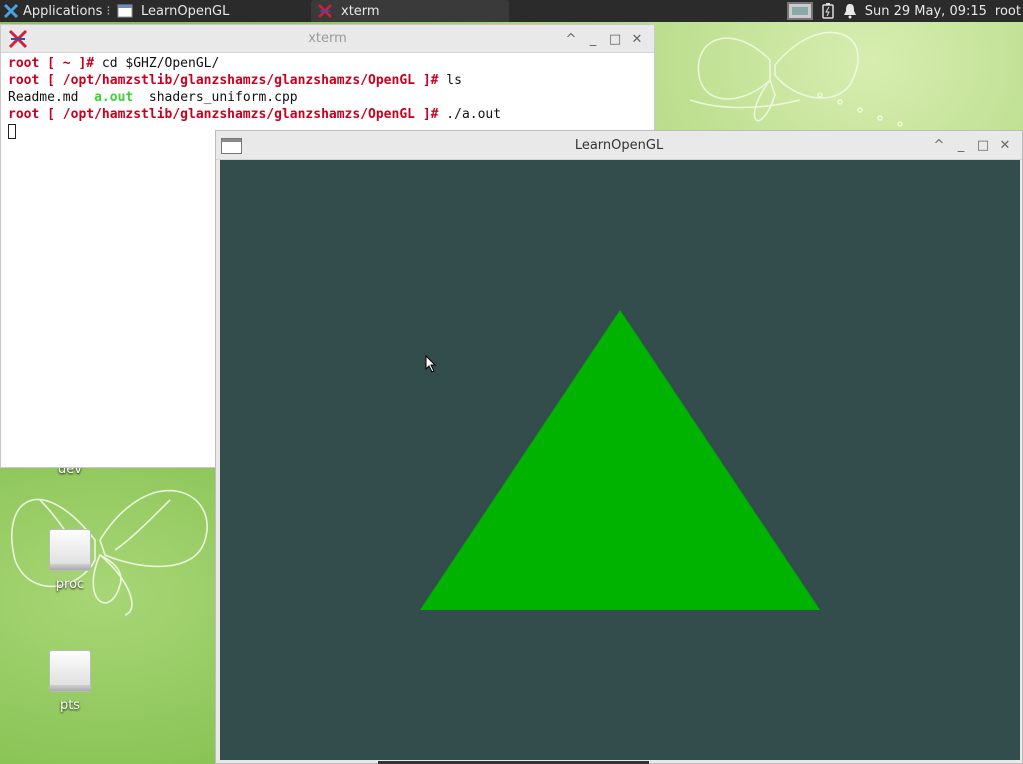  I want to click on window-title: LearnOpenGL, so click(619, 145).